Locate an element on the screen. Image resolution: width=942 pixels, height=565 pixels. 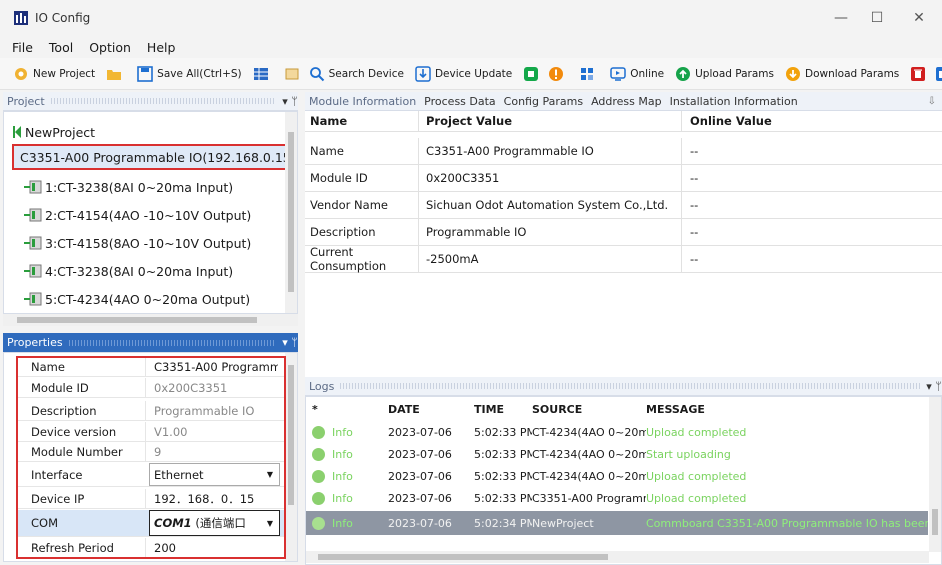
column-header: Name is located at coordinates (362, 121).